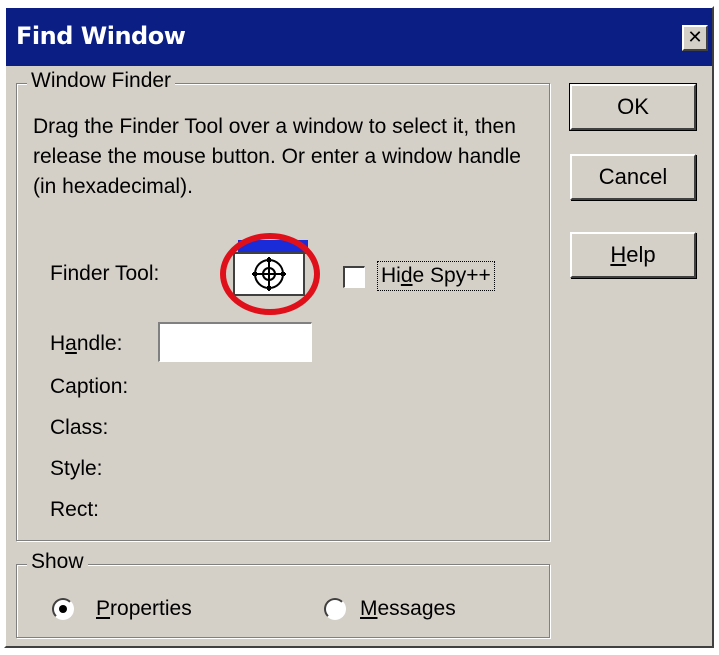 The width and height of the screenshot is (719, 655). What do you see at coordinates (354, 277) in the screenshot?
I see `hide-spy-checkbox` at bounding box center [354, 277].